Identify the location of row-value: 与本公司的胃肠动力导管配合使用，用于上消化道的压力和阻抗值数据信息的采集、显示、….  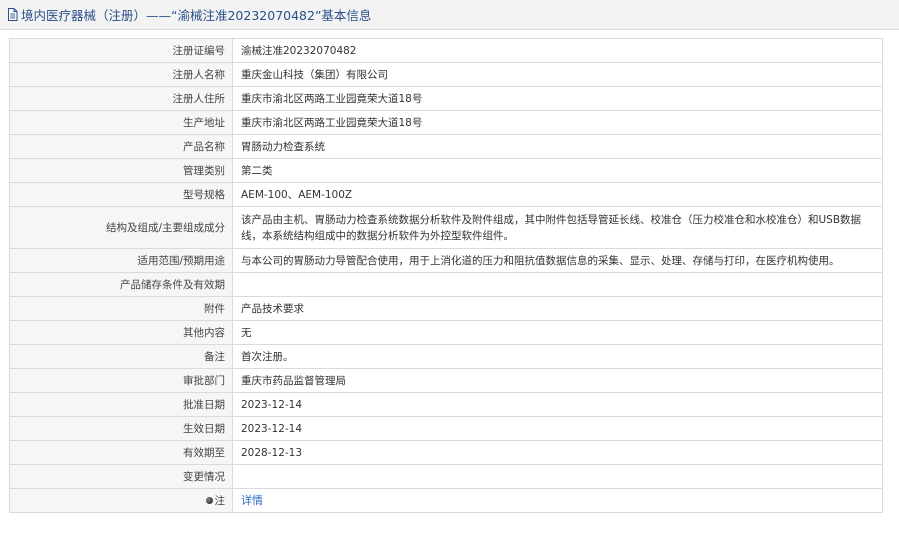
(557, 260).